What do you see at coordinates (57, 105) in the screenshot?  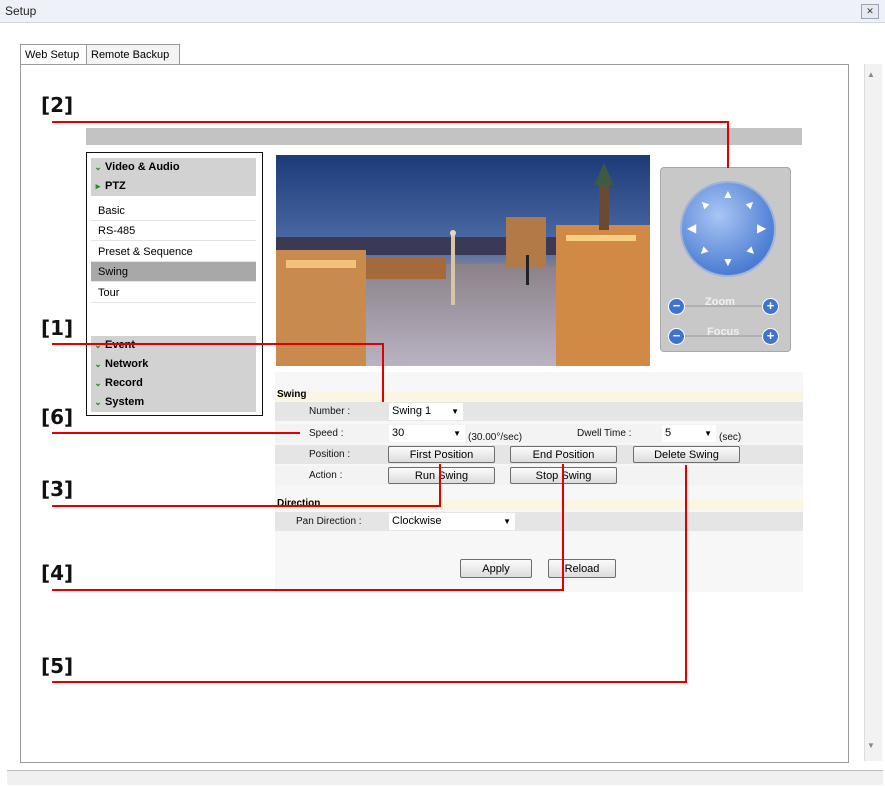 I see `callout-label-2: [2]` at bounding box center [57, 105].